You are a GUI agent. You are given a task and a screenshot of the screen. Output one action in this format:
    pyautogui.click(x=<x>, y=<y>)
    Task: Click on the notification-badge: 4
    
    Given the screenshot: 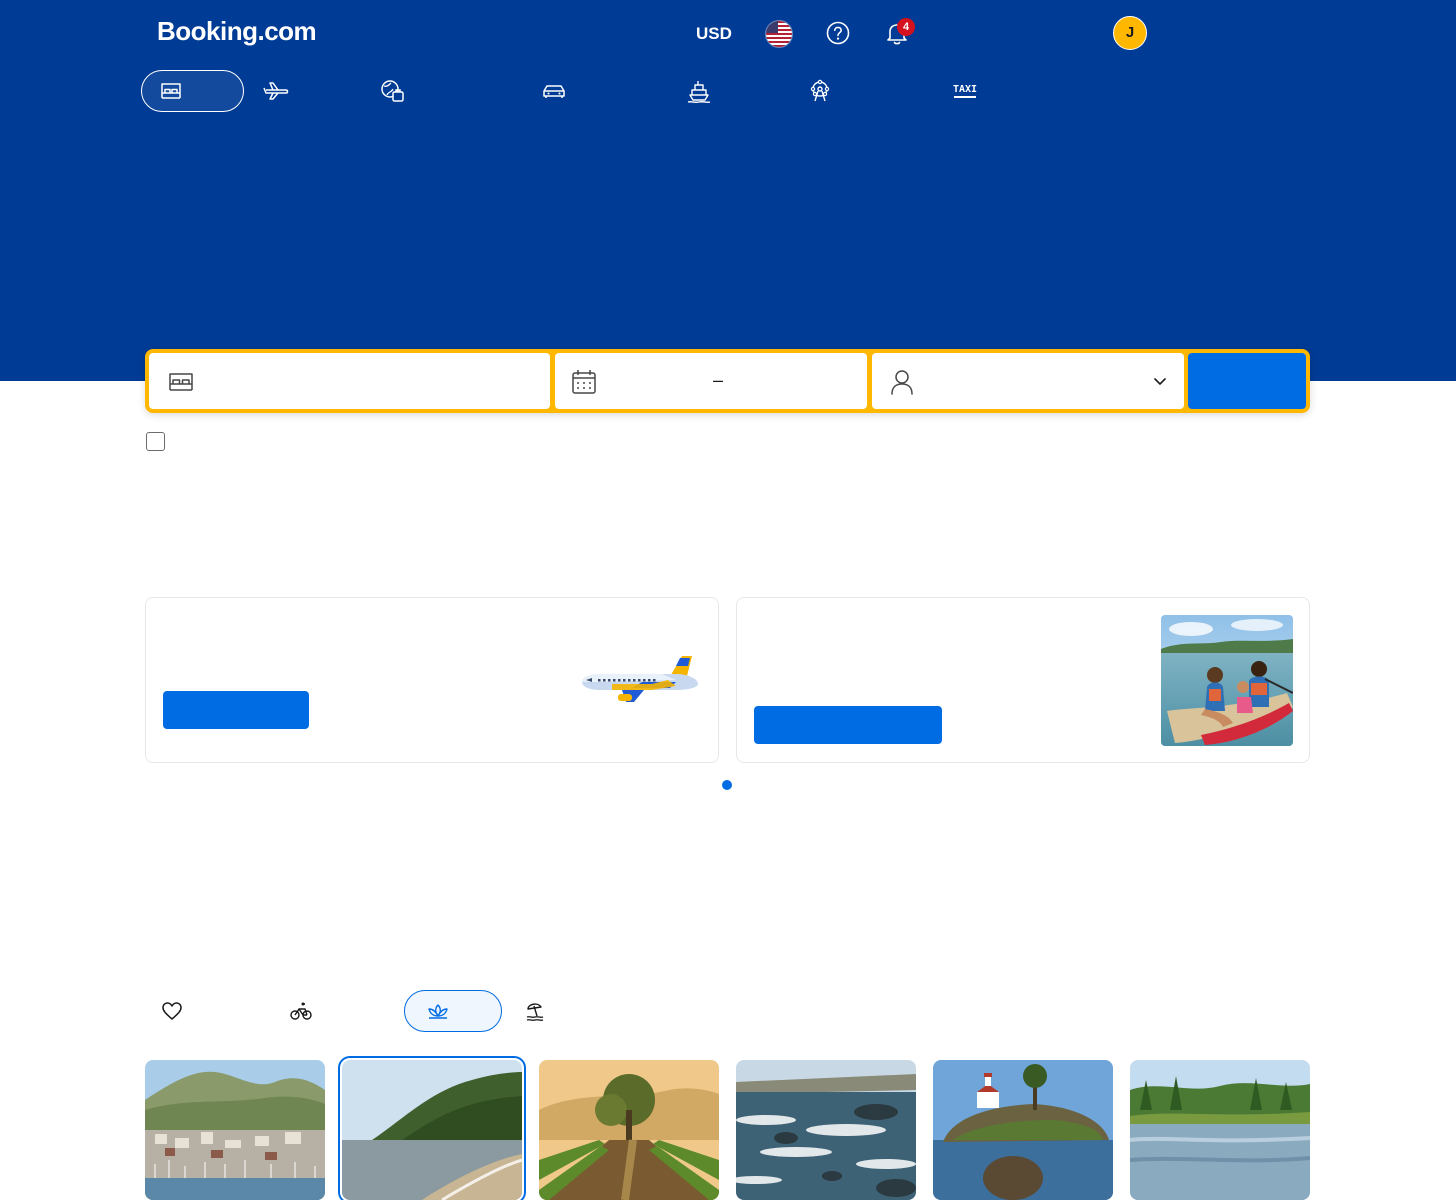 What is the action you would take?
    pyautogui.click(x=906, y=27)
    